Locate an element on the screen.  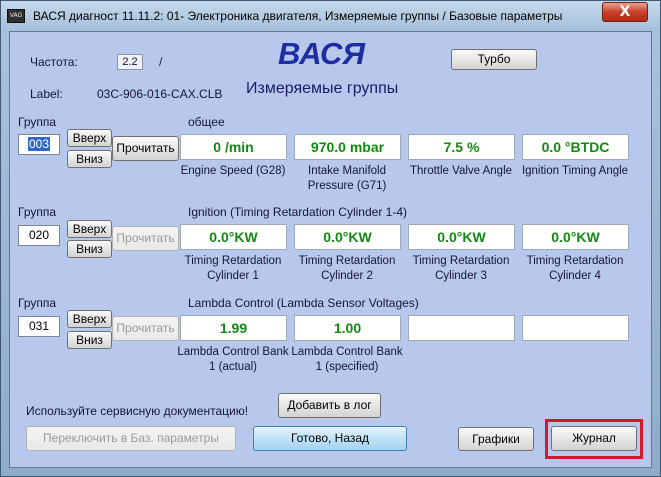
group-number-text: 003 is located at coordinates (39, 144).